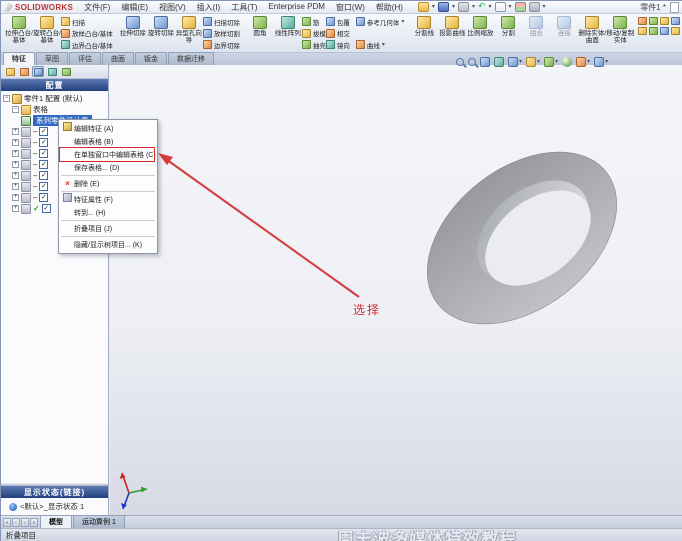  Describe the element at coordinates (108, 244) in the screenshot. I see `menu-item-hide-show-tree-items: 隐藏/显示树项目... (K)` at that location.